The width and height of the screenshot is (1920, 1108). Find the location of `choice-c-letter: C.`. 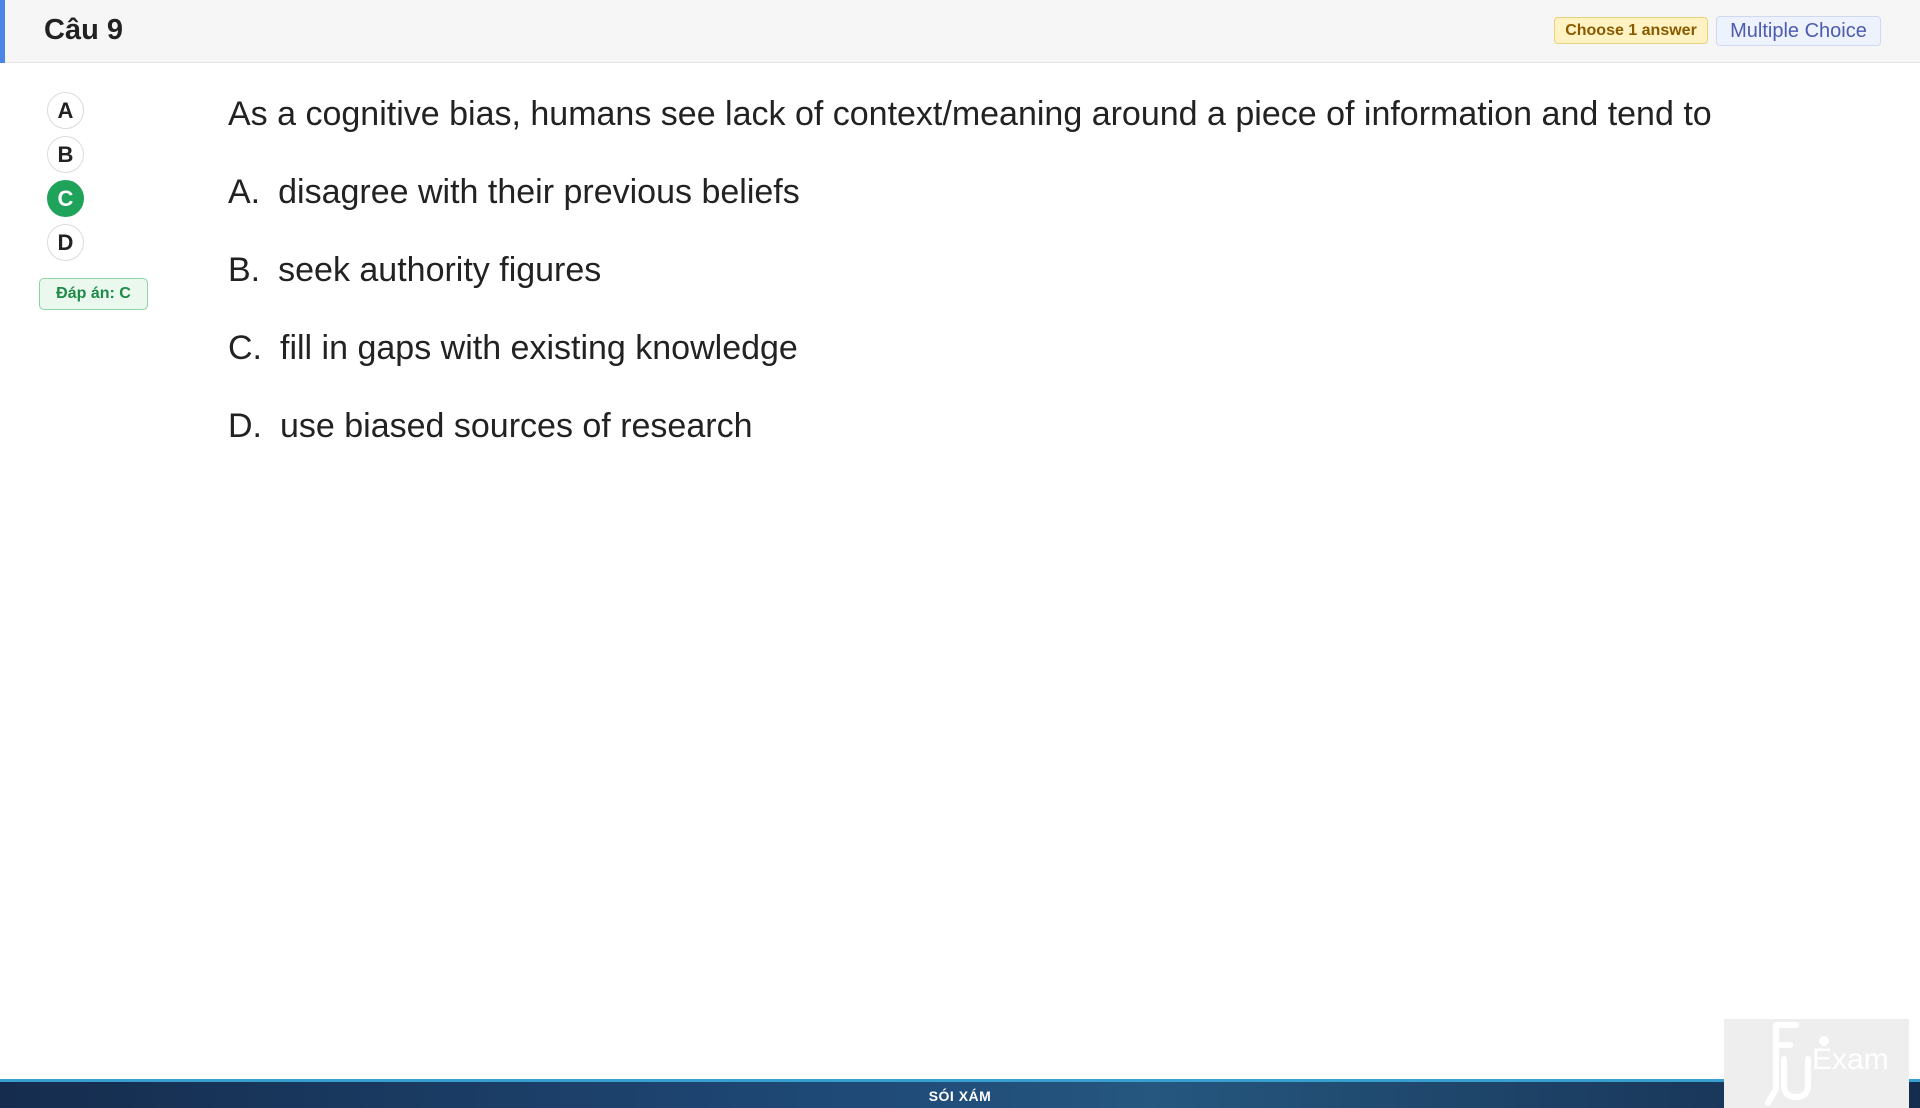

choice-c-letter: C. is located at coordinates (245, 348).